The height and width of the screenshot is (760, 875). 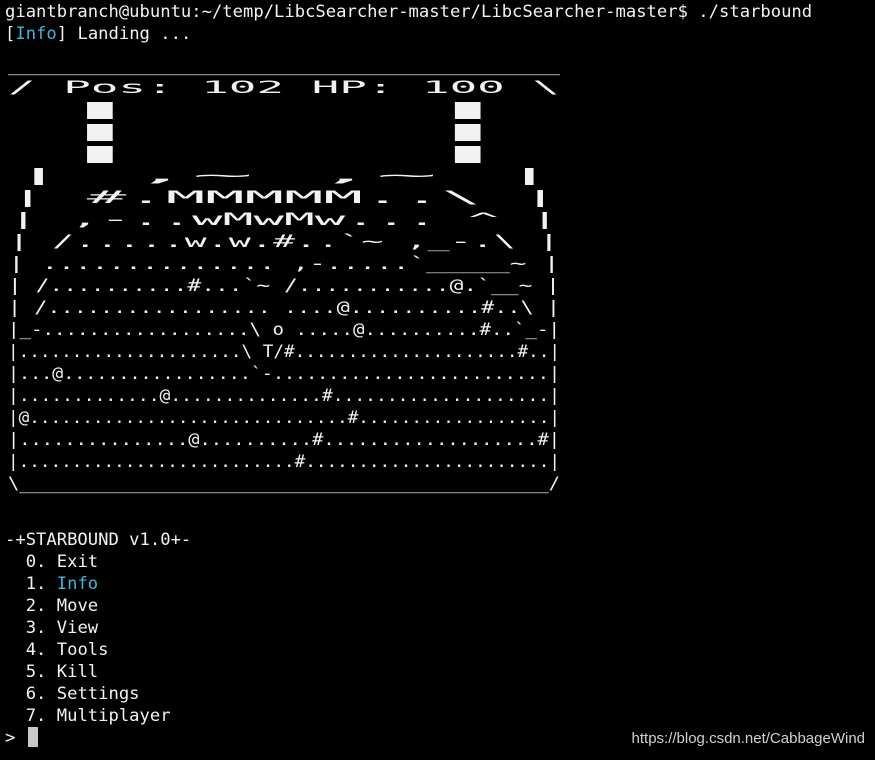 I want to click on menu-item-label: Tools, so click(x=82, y=650).